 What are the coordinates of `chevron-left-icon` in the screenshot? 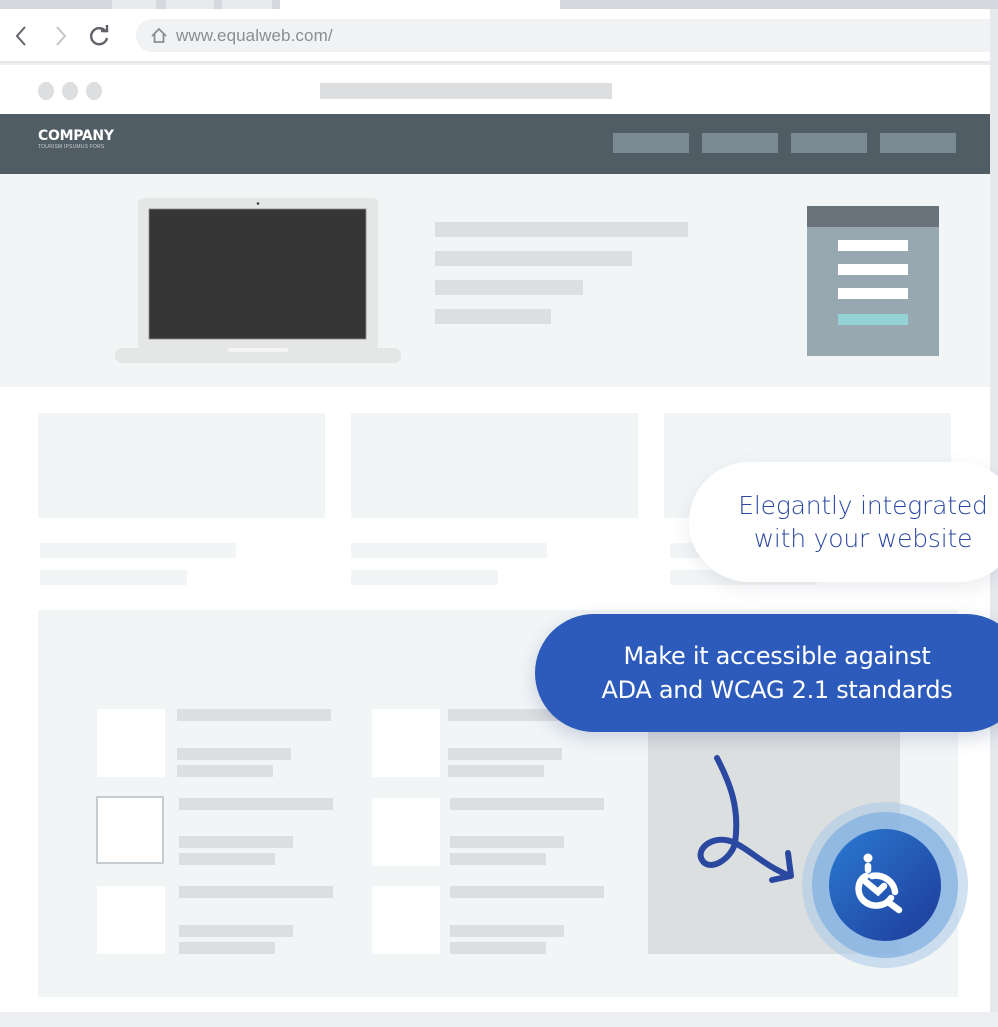 It's located at (20, 36).